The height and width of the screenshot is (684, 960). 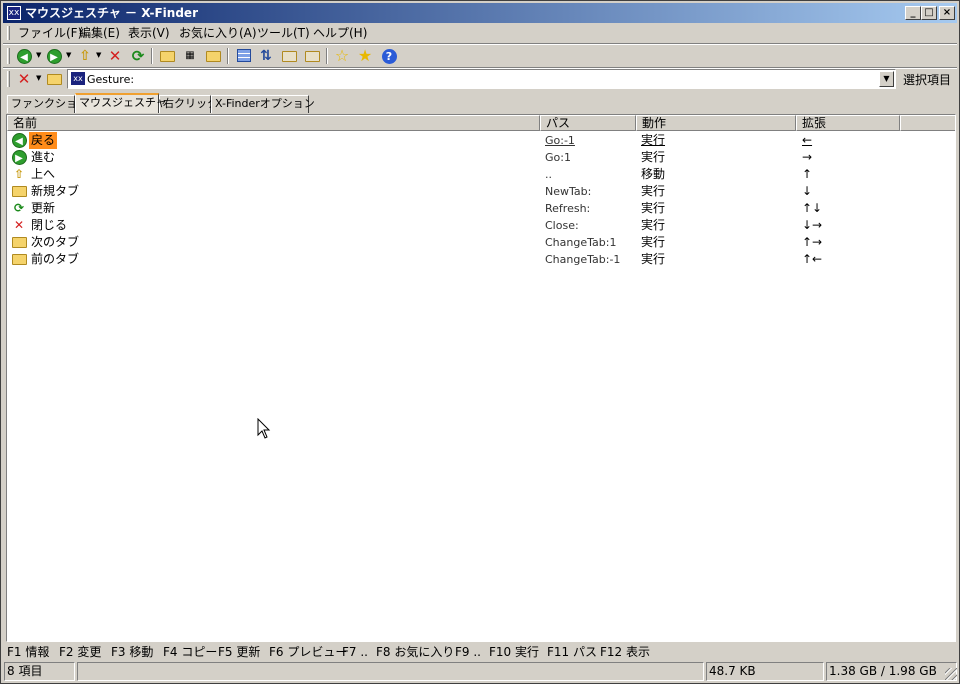 I want to click on folder-open-icon, so click(x=167, y=56).